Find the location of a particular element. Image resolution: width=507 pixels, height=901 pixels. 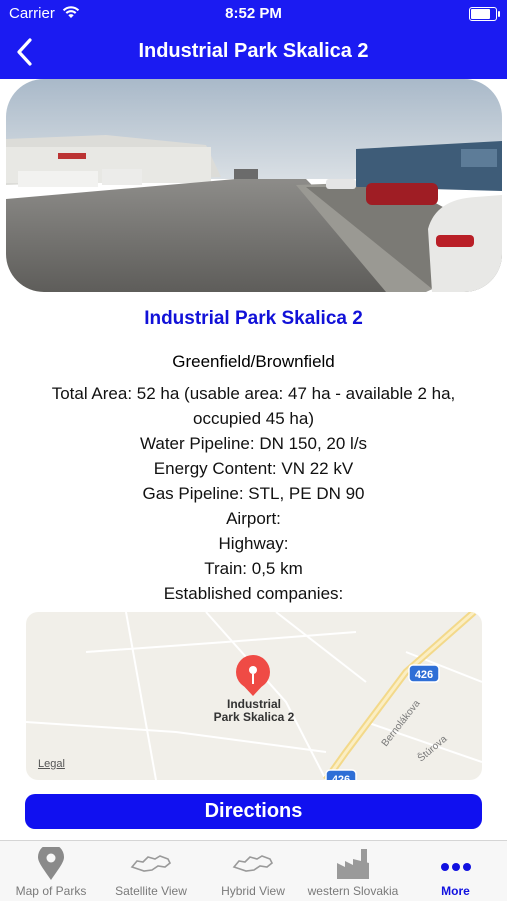

map-legal-link: Legal is located at coordinates (51, 764).